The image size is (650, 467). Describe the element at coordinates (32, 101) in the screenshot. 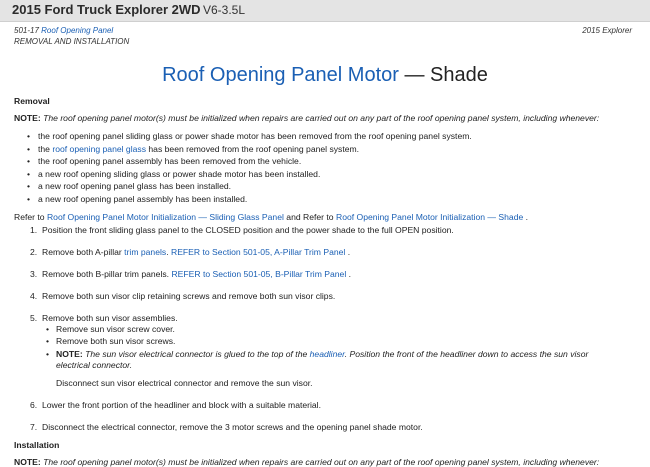

I see `removal-heading: Removal` at that location.